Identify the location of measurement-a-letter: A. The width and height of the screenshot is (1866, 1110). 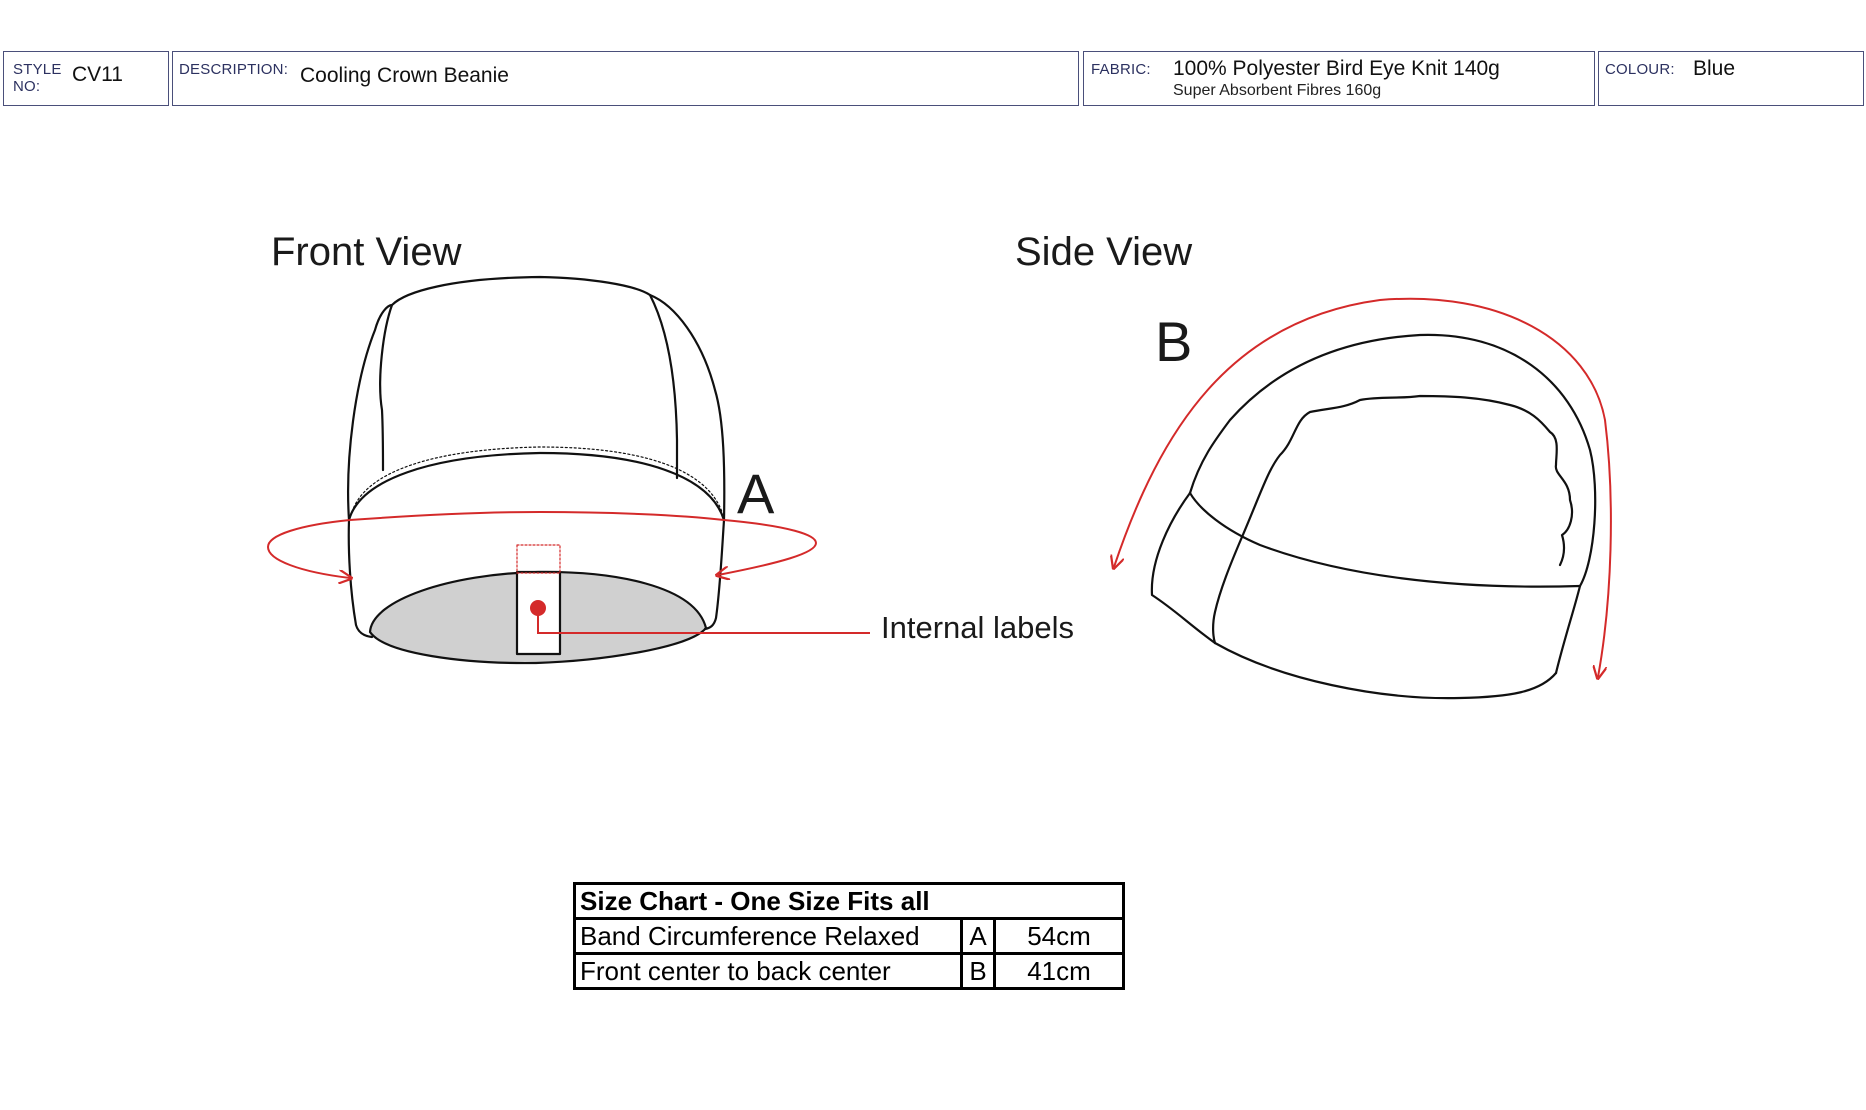
(756, 493).